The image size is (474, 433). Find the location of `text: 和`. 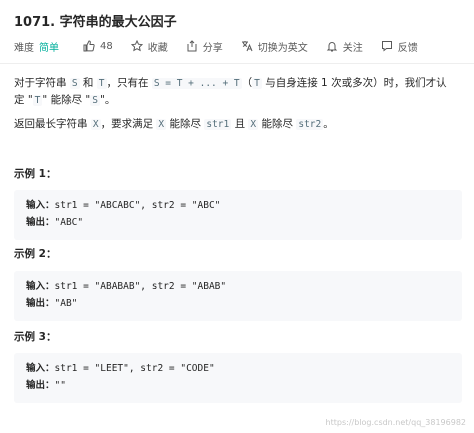

text: 和 is located at coordinates (88, 83).